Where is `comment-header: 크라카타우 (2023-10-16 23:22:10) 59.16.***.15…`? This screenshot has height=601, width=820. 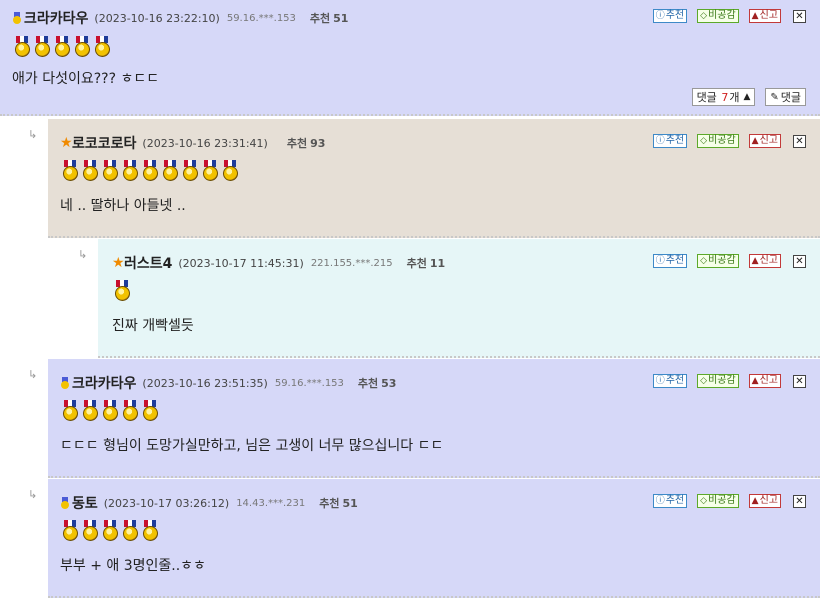
comment-header: 크라카타우 (2023-10-16 23:22:10) 59.16.***.15… is located at coordinates (180, 18).